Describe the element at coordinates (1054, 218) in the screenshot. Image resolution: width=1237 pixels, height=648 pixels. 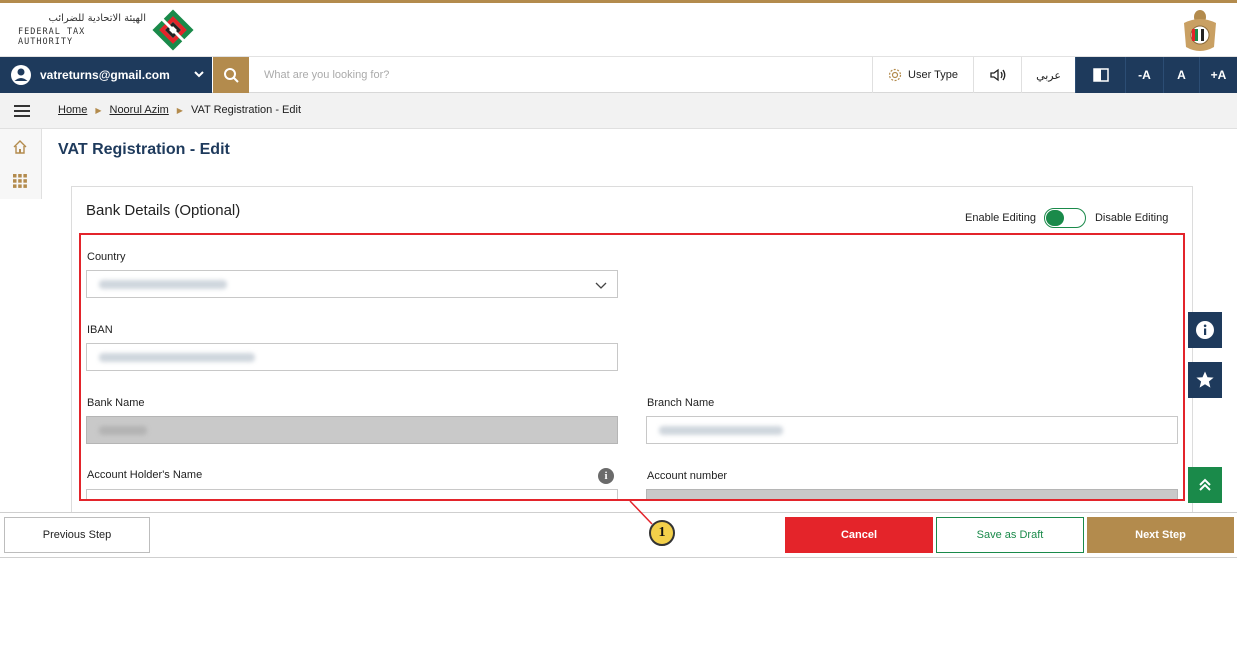
I see `toggle-knob` at that location.